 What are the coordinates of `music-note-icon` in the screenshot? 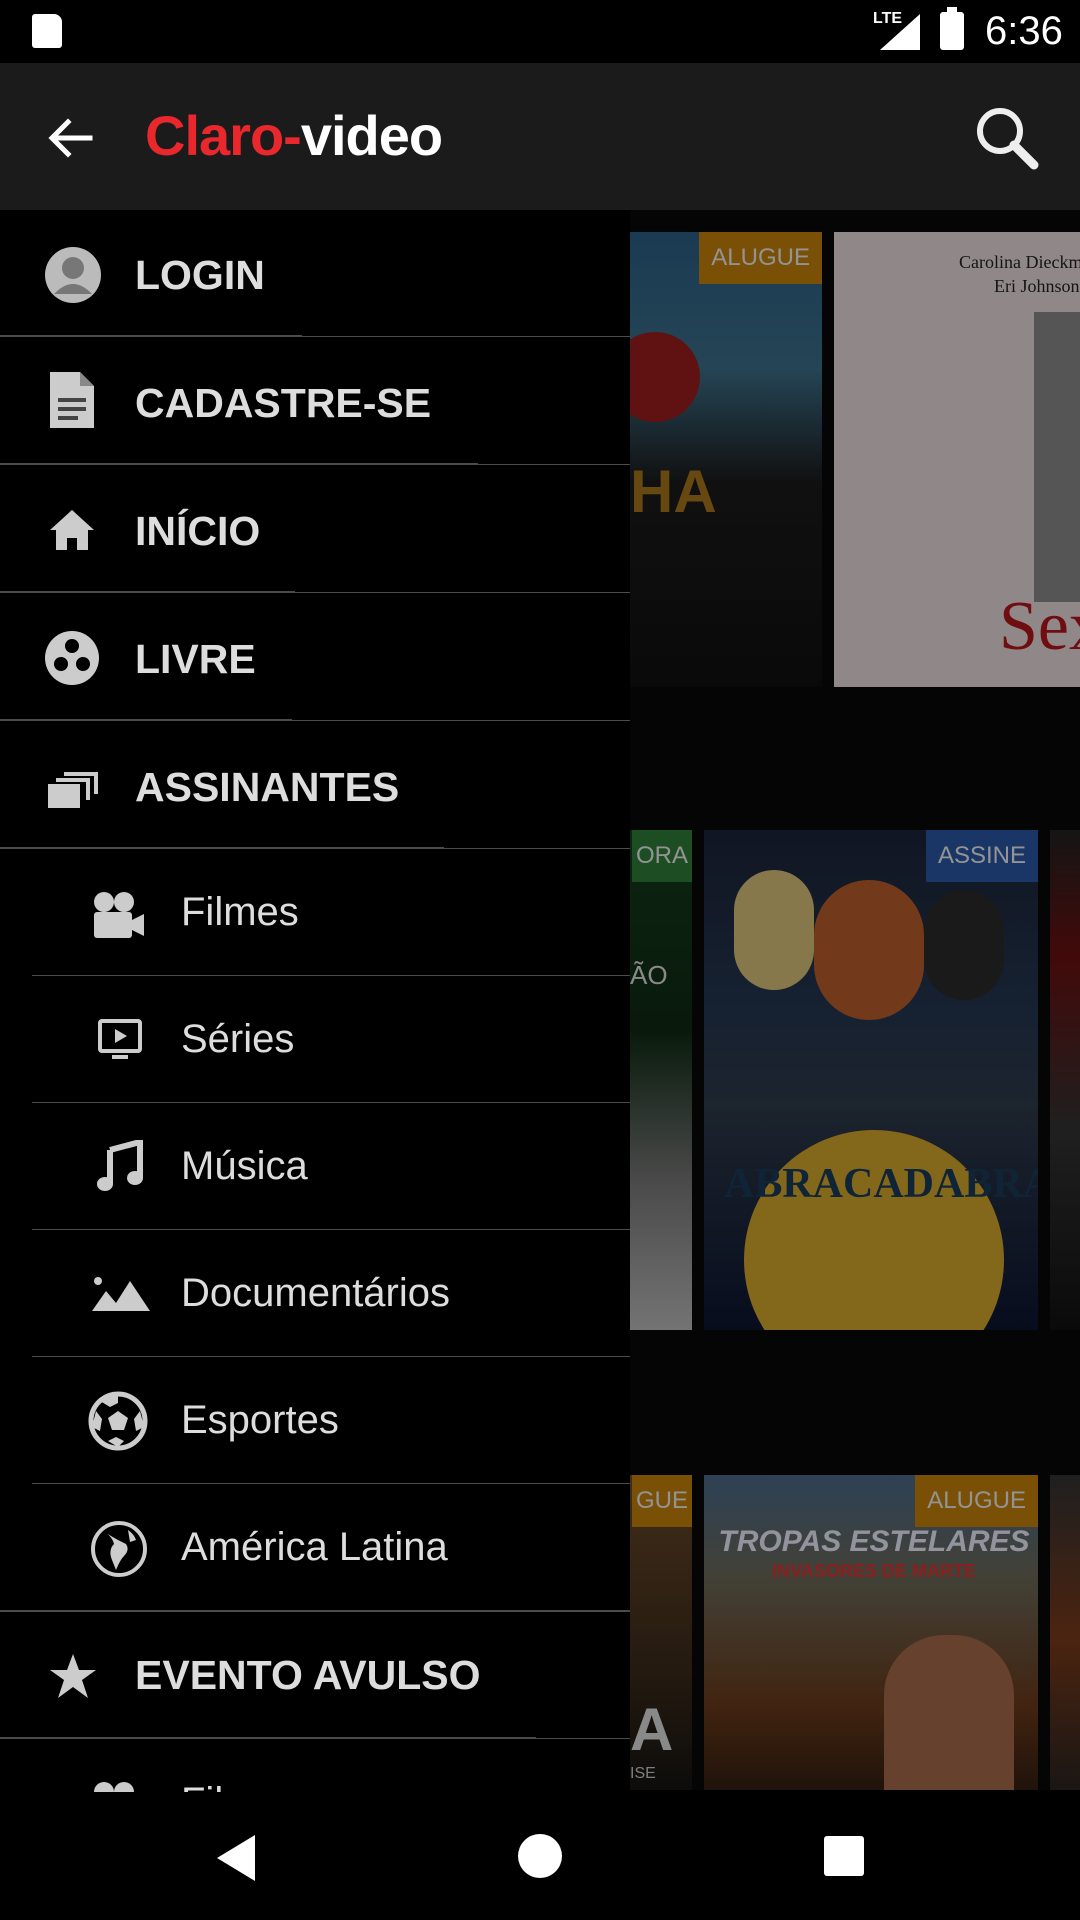 It's located at (120, 1165).